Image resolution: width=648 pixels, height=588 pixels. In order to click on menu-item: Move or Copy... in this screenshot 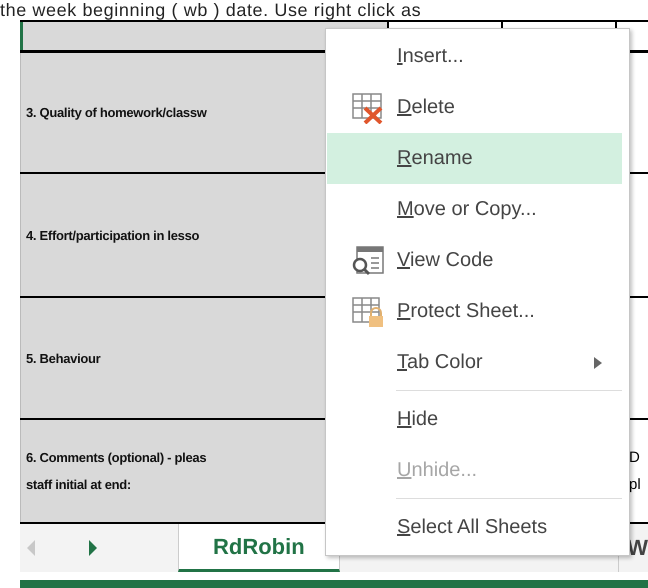, I will do `click(474, 209)`.